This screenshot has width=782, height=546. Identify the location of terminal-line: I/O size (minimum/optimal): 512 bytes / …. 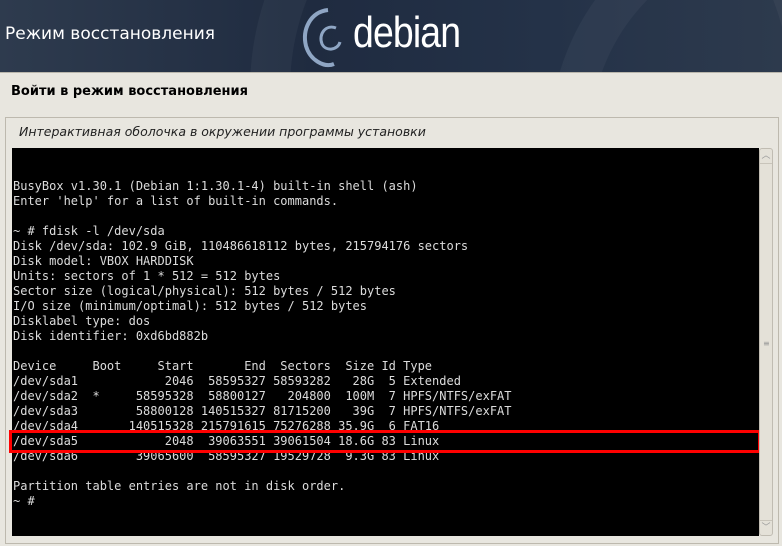
(190, 306).